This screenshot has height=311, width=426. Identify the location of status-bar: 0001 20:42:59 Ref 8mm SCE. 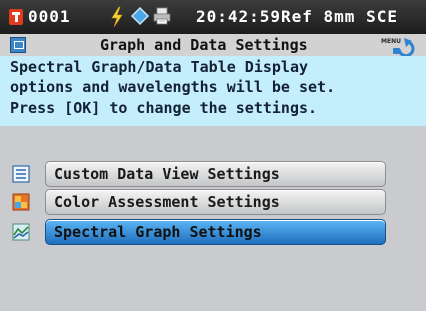
(213, 17).